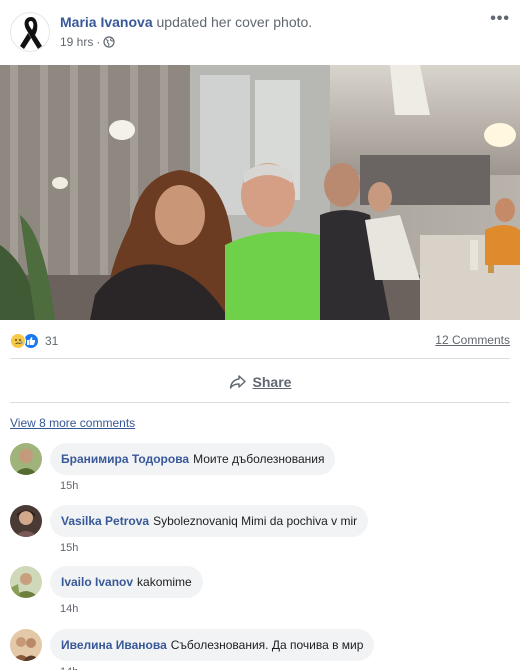  What do you see at coordinates (500, 19) in the screenshot?
I see `post-options-button: •••` at bounding box center [500, 19].